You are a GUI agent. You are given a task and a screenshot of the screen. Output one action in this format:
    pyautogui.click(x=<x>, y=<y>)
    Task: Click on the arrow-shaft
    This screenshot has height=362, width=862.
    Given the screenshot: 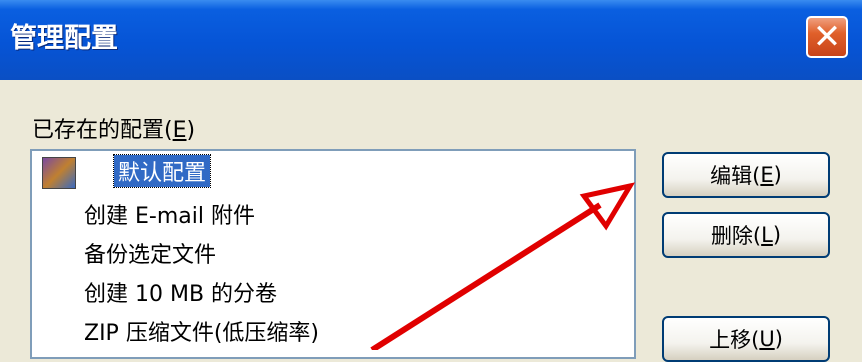 What is the action you would take?
    pyautogui.click(x=486, y=276)
    